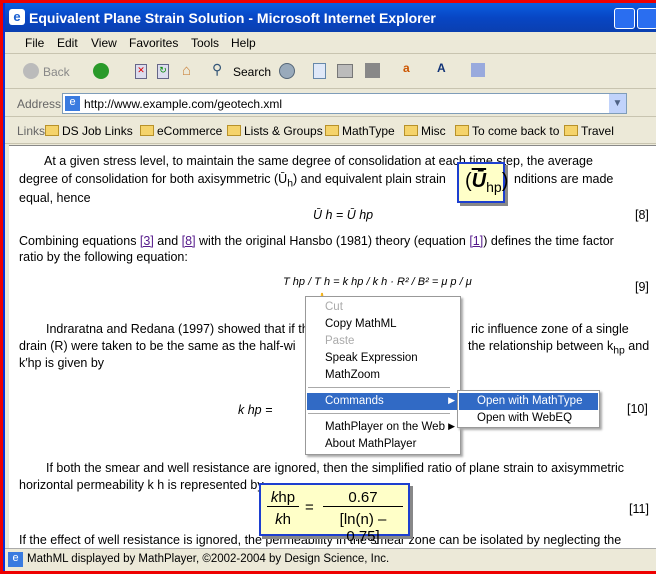 This screenshot has height=574, width=656. Describe the element at coordinates (153, 43) in the screenshot. I see `menu-favorites: Favorites` at that location.